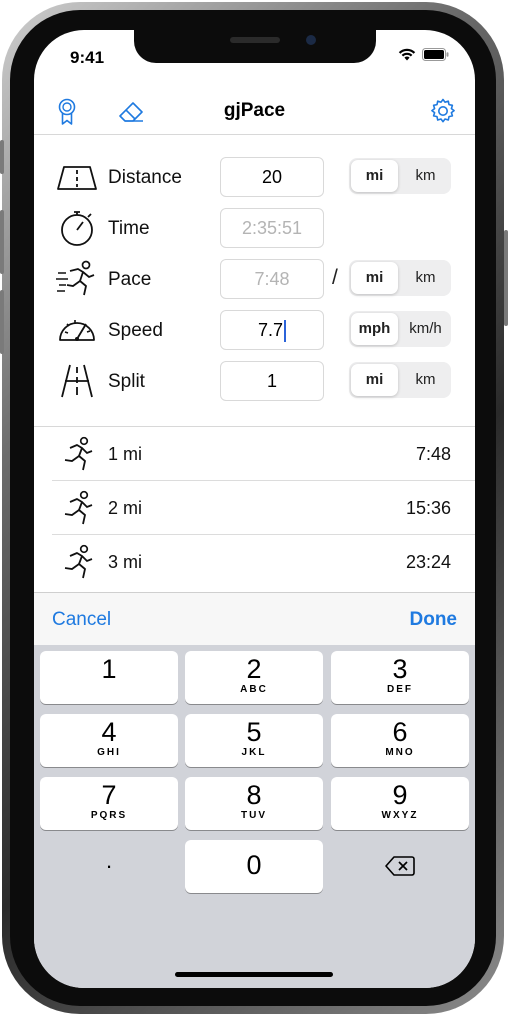  I want to click on settings-gear-icon, so click(443, 111).